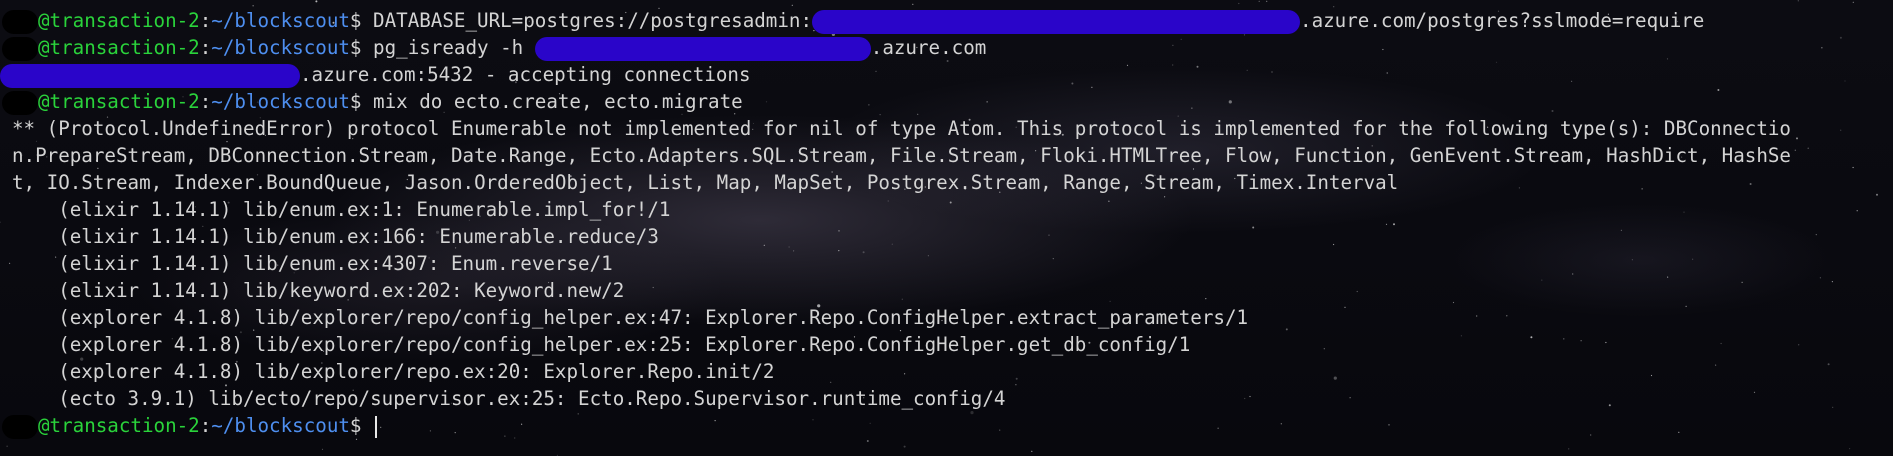  Describe the element at coordinates (593, 20) in the screenshot. I see `command-text: DATABASE_URL=postgres://postgresadmin:` at that location.